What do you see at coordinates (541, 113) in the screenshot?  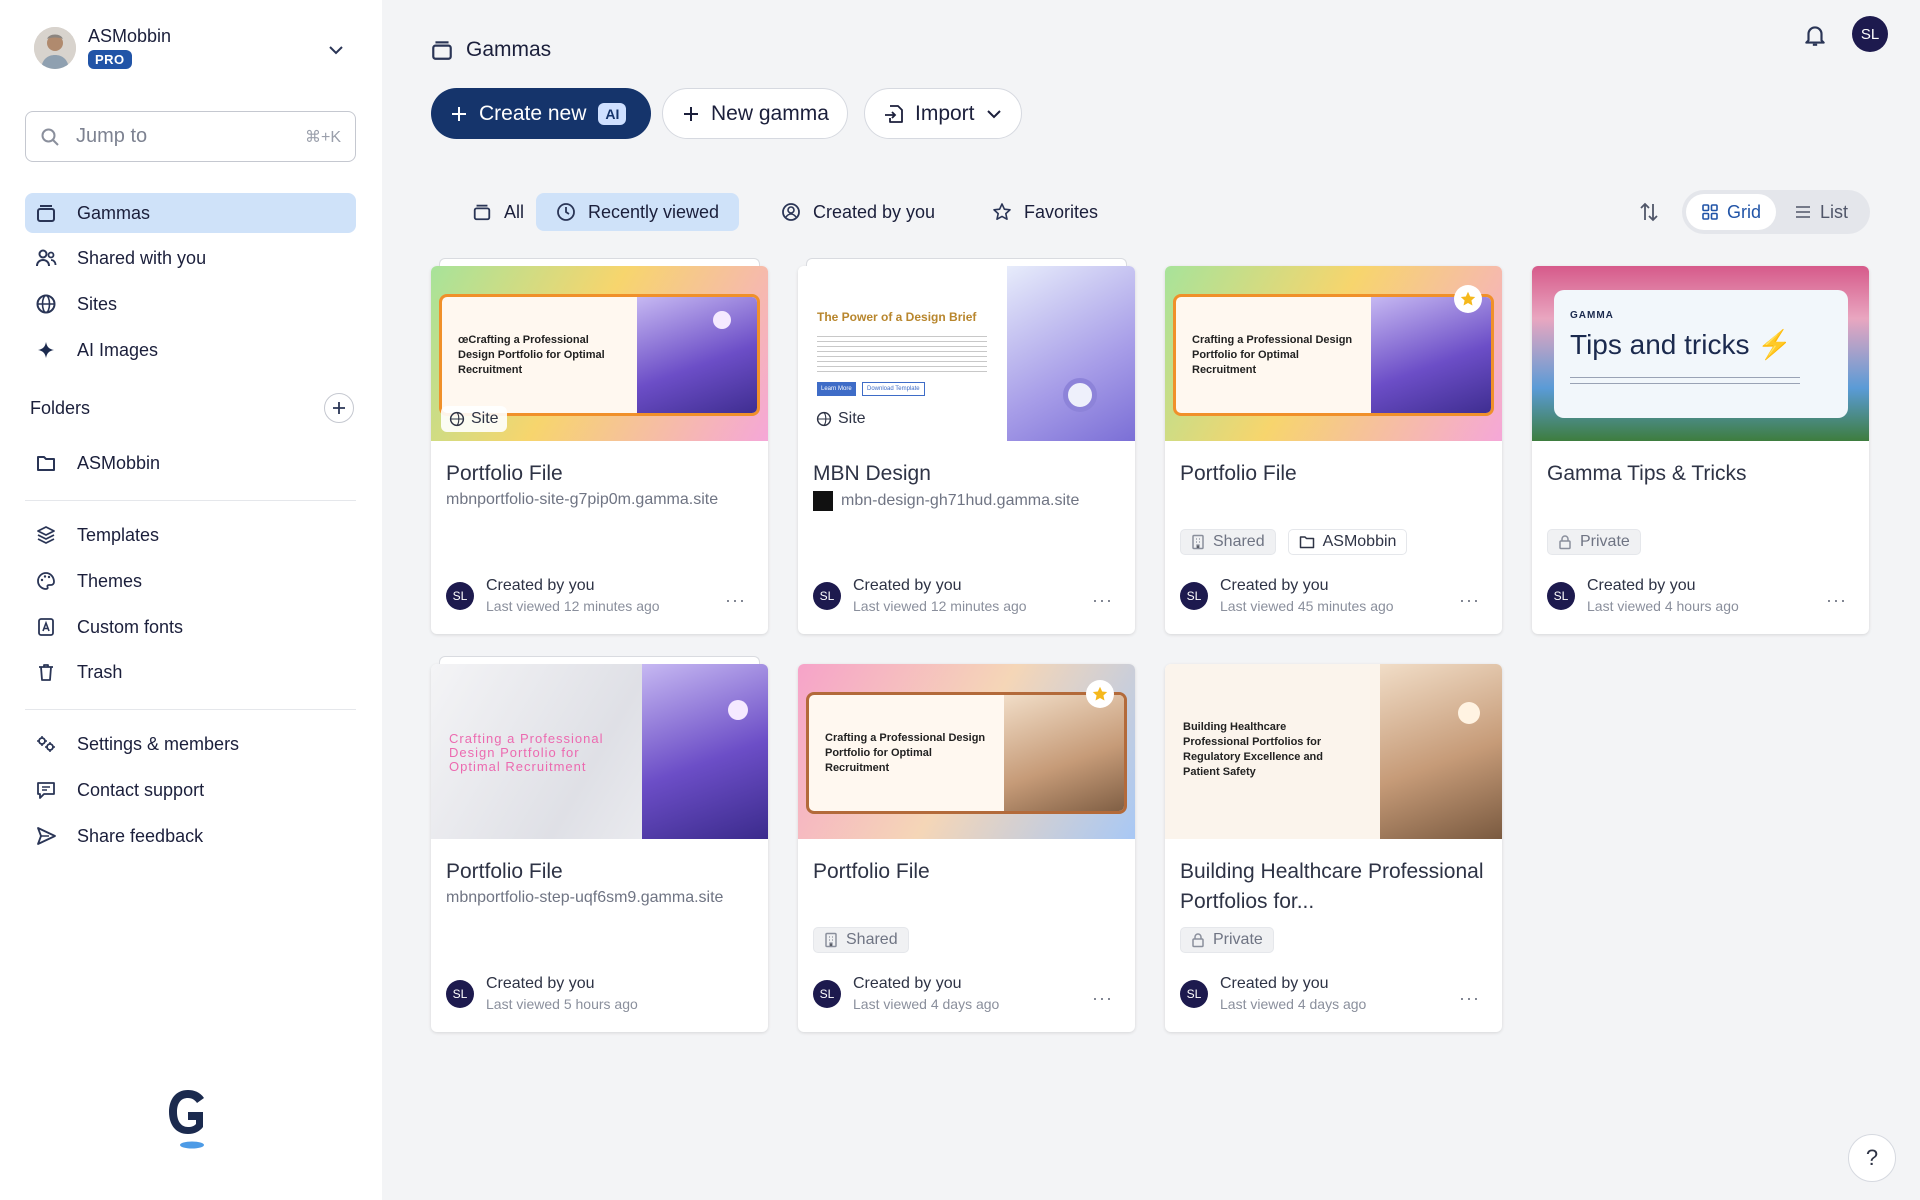 I see `create-new-button: Create new AI` at bounding box center [541, 113].